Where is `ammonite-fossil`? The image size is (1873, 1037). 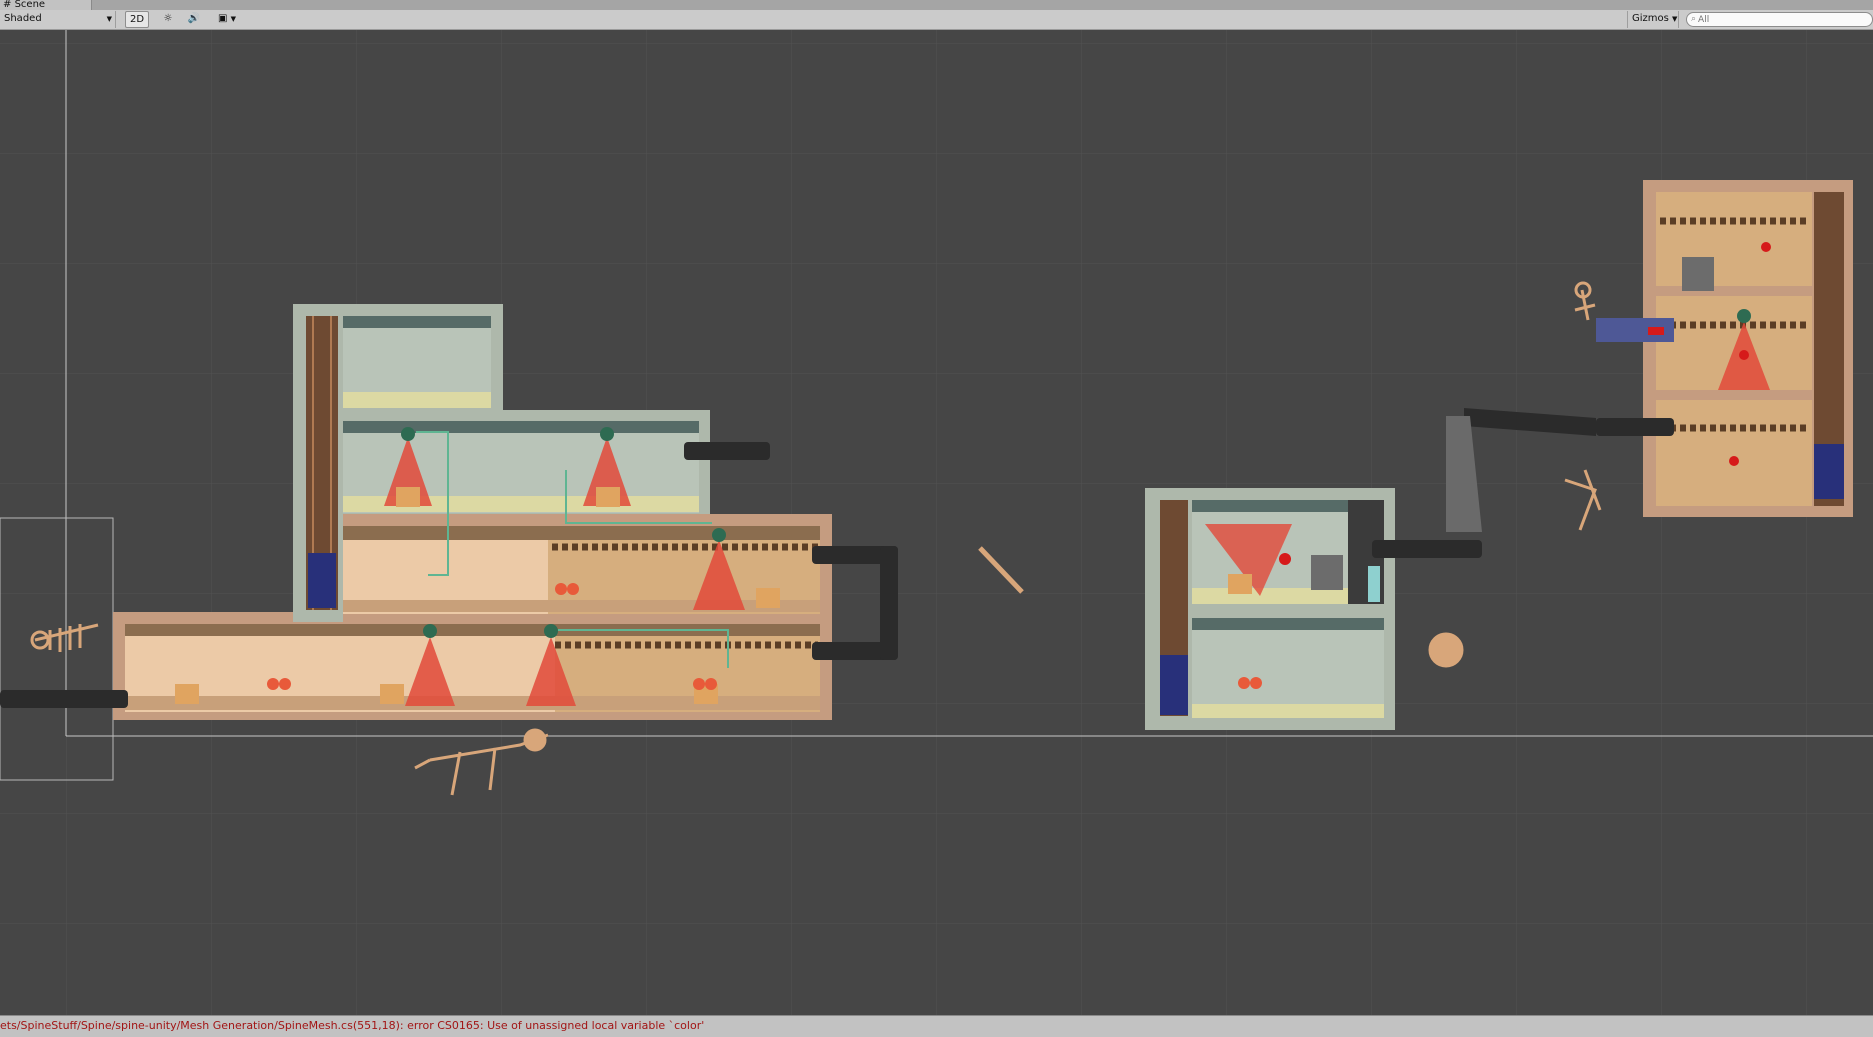
ammonite-fossil is located at coordinates (1446, 650).